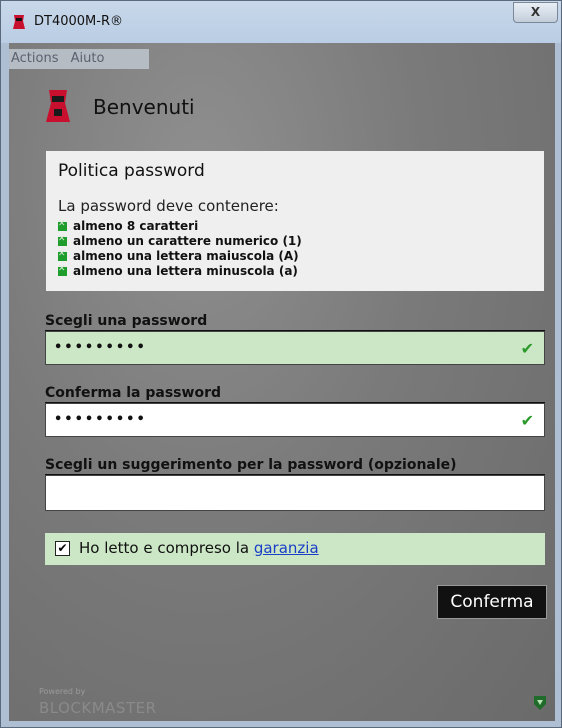 This screenshot has width=562, height=728. What do you see at coordinates (295, 493) in the screenshot?
I see `password-hint-input` at bounding box center [295, 493].